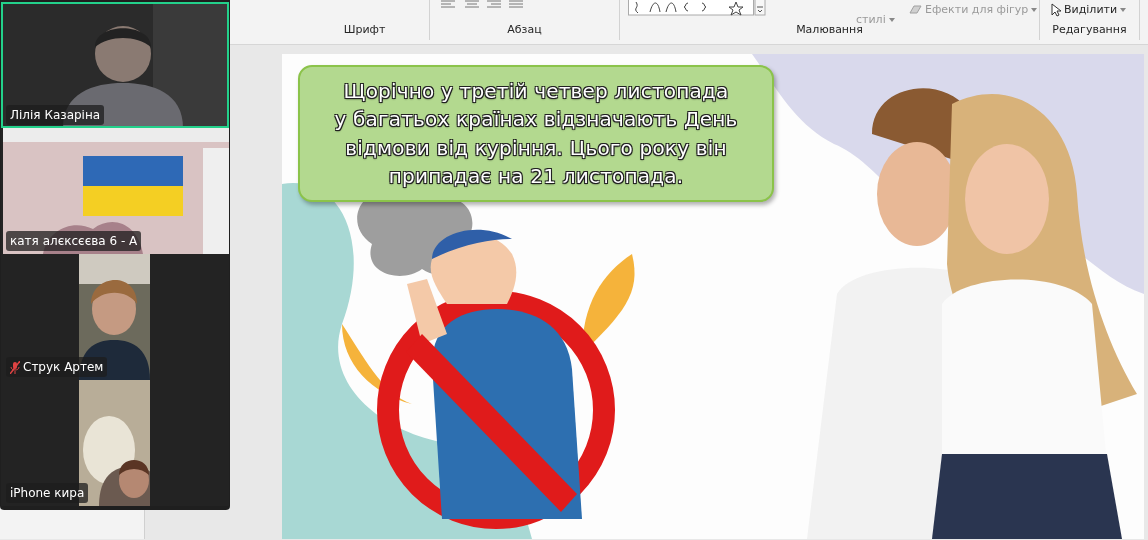 The image size is (1148, 540). Describe the element at coordinates (494, 4) in the screenshot. I see `align-right-icon` at that location.